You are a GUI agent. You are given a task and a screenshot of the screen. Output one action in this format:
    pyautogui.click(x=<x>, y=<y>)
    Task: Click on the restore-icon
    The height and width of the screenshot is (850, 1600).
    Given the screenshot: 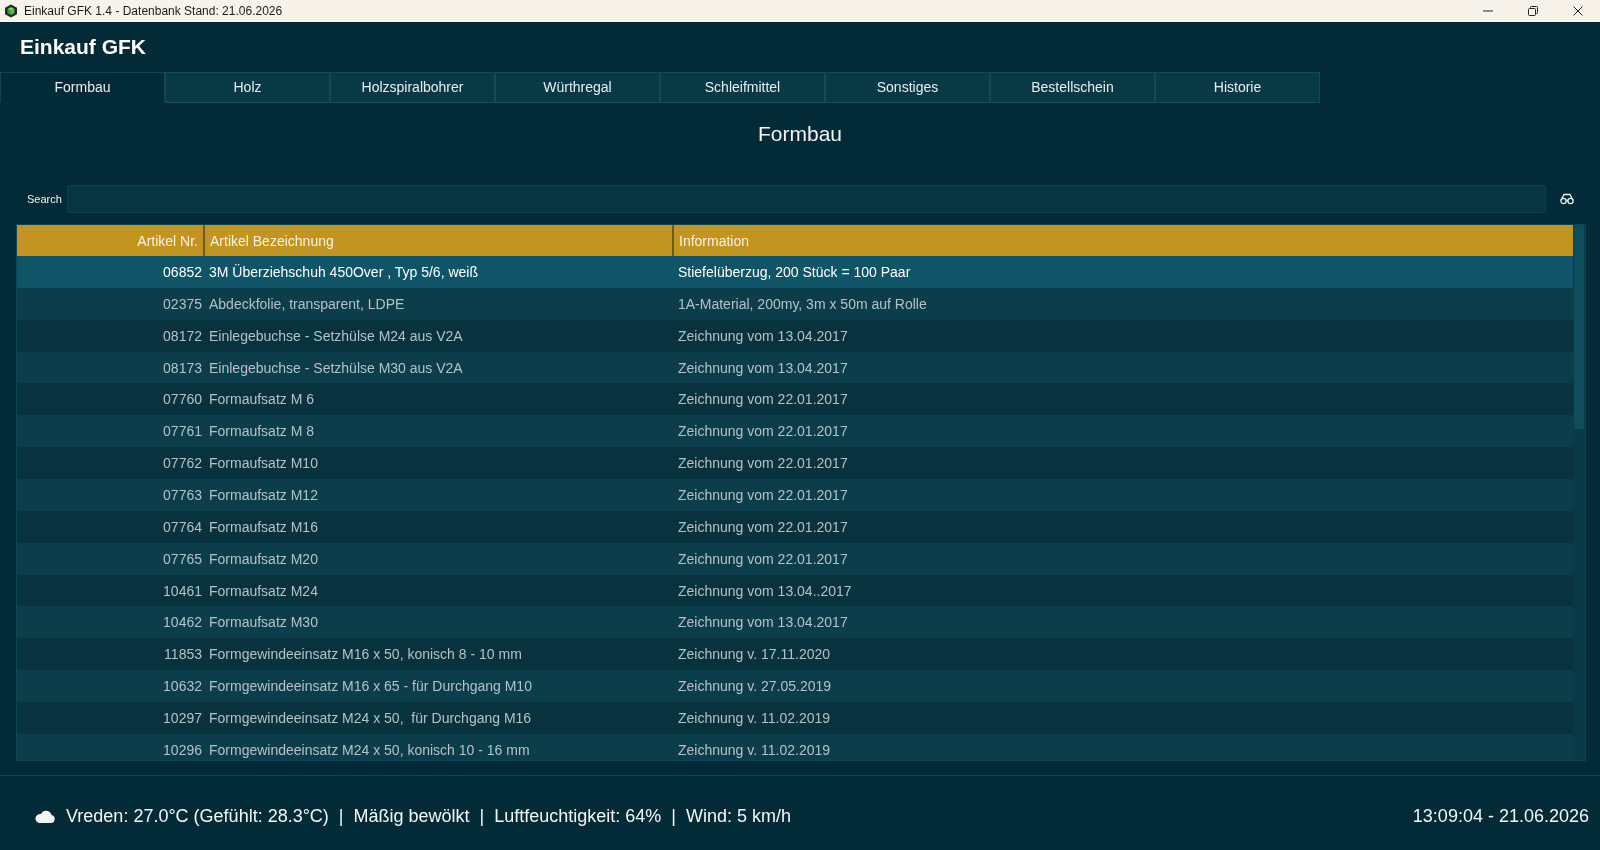 What is the action you would take?
    pyautogui.click(x=1532, y=11)
    